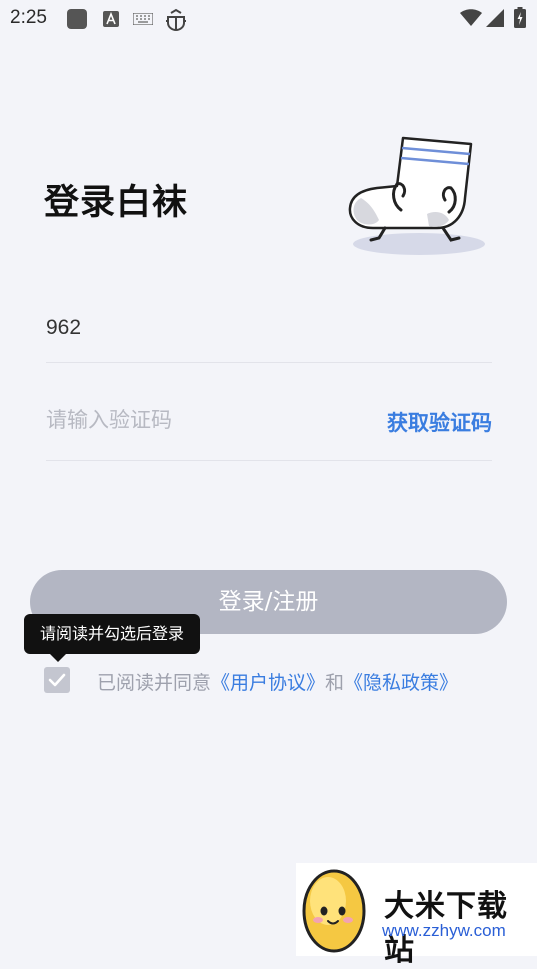 This screenshot has height=969, width=537. I want to click on sock-mascot-illustration, so click(416, 195).